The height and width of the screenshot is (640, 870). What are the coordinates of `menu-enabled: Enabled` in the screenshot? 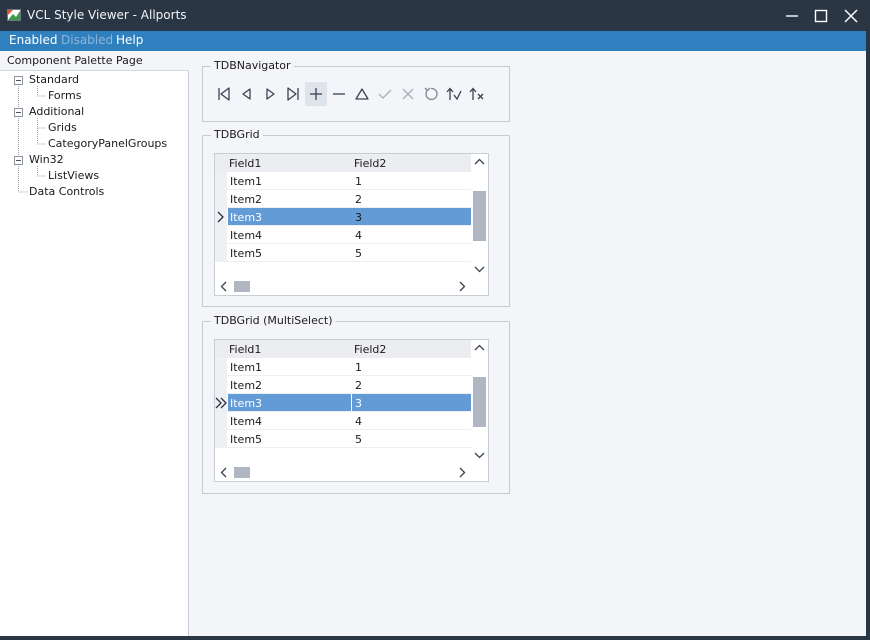 It's located at (33, 40).